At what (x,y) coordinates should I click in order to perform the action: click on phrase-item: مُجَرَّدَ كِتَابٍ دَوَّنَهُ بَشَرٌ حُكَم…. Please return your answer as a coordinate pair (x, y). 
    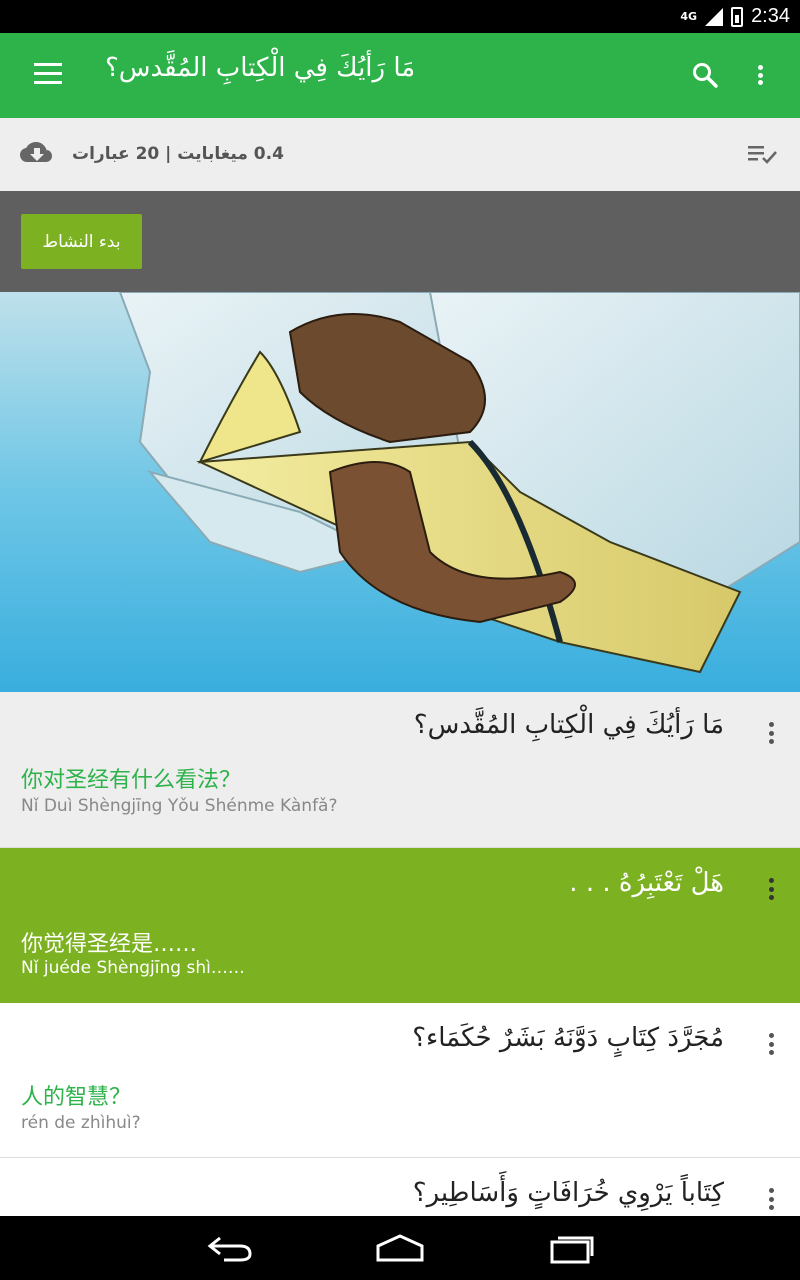
    Looking at the image, I should click on (400, 1080).